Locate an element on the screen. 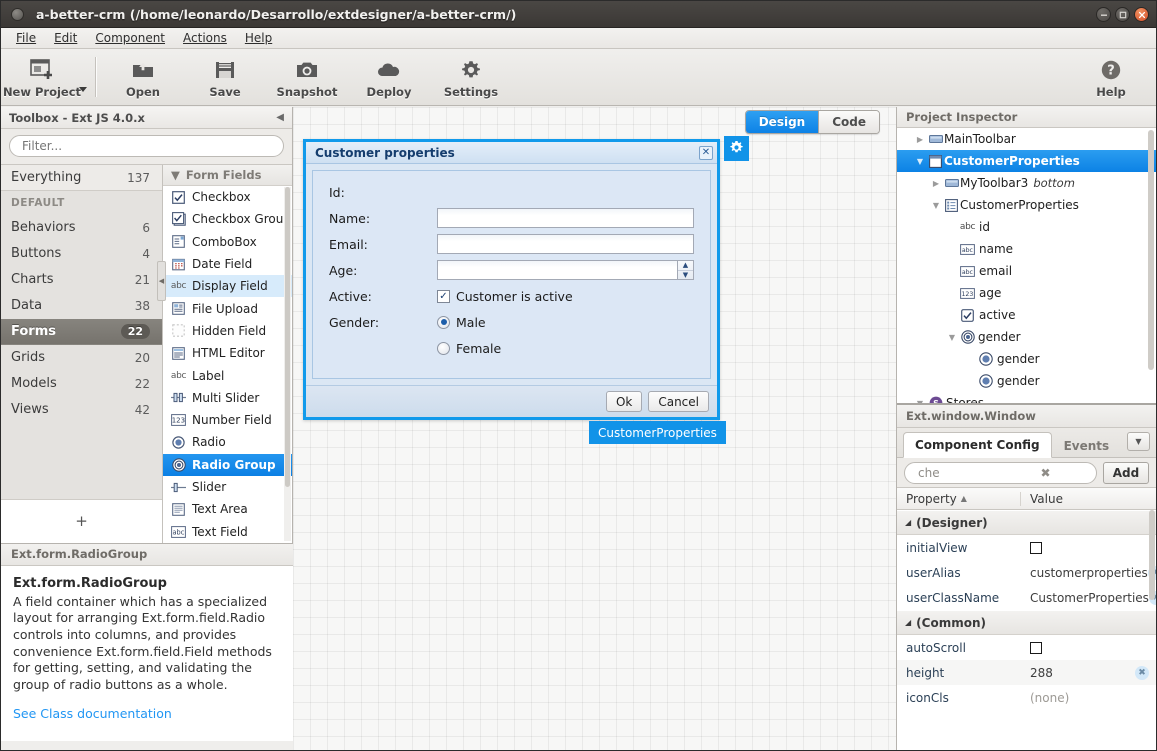  property-row-useralias: userAlias customerproperties ✖ is located at coordinates (1026, 572).